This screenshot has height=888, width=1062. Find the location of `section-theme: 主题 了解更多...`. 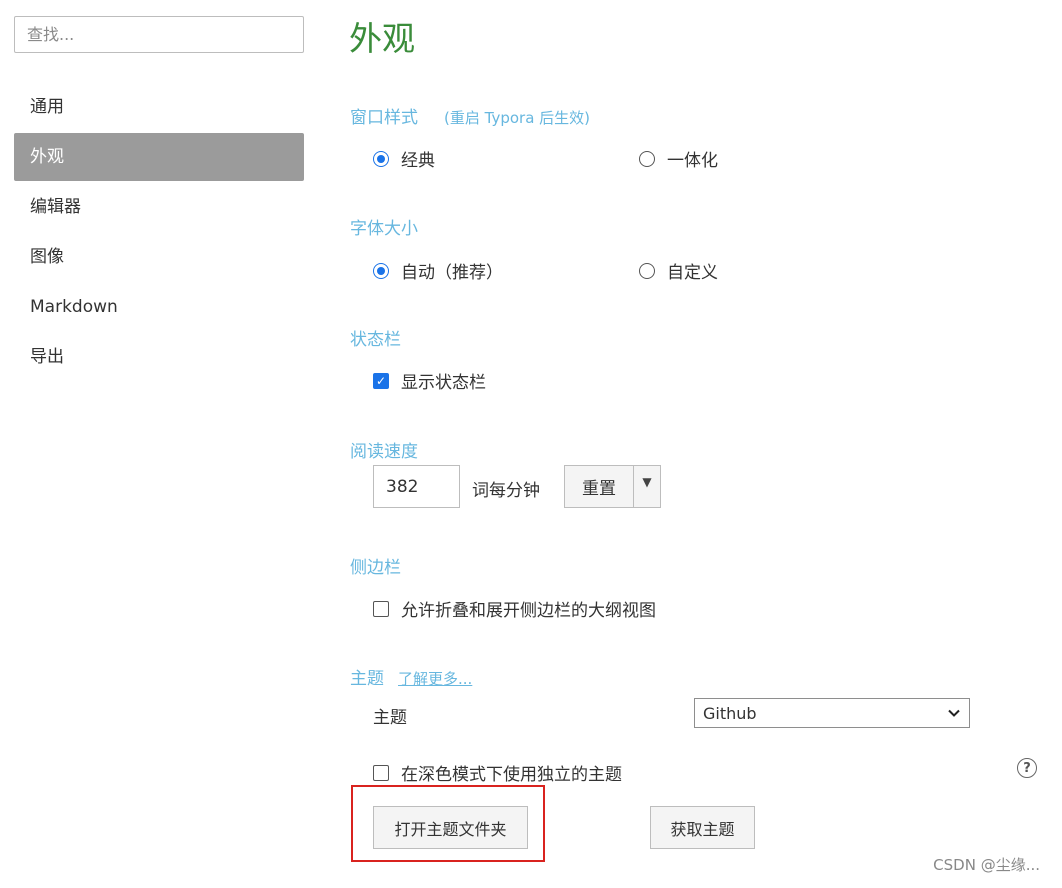

section-theme: 主题 了解更多... is located at coordinates (411, 676).